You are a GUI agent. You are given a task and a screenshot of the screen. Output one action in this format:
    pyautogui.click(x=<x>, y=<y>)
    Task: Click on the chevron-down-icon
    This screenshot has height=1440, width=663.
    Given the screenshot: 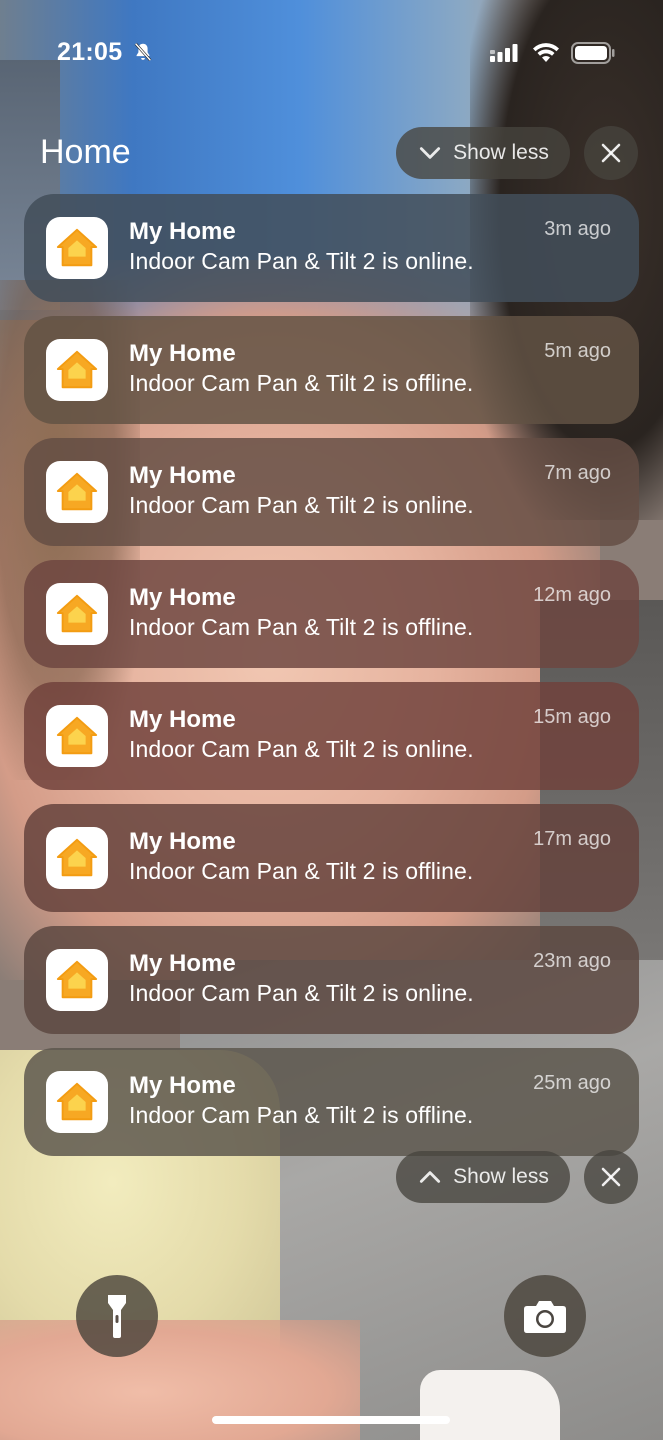 What is the action you would take?
    pyautogui.click(x=430, y=153)
    